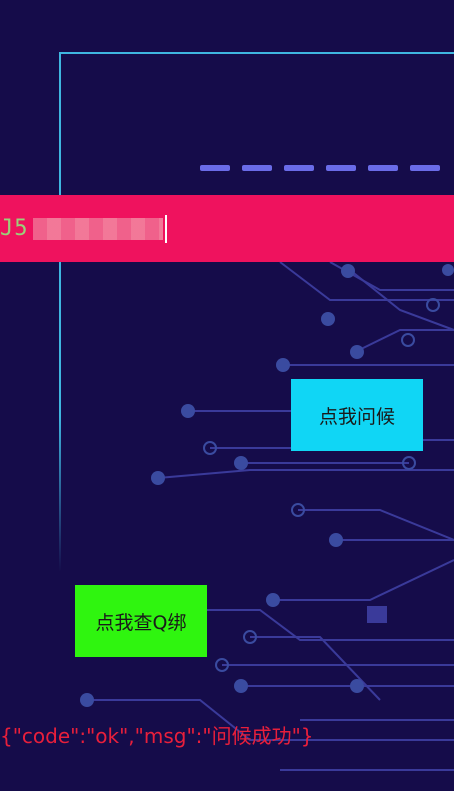  What do you see at coordinates (60, 312) in the screenshot?
I see `frame-left-border` at bounding box center [60, 312].